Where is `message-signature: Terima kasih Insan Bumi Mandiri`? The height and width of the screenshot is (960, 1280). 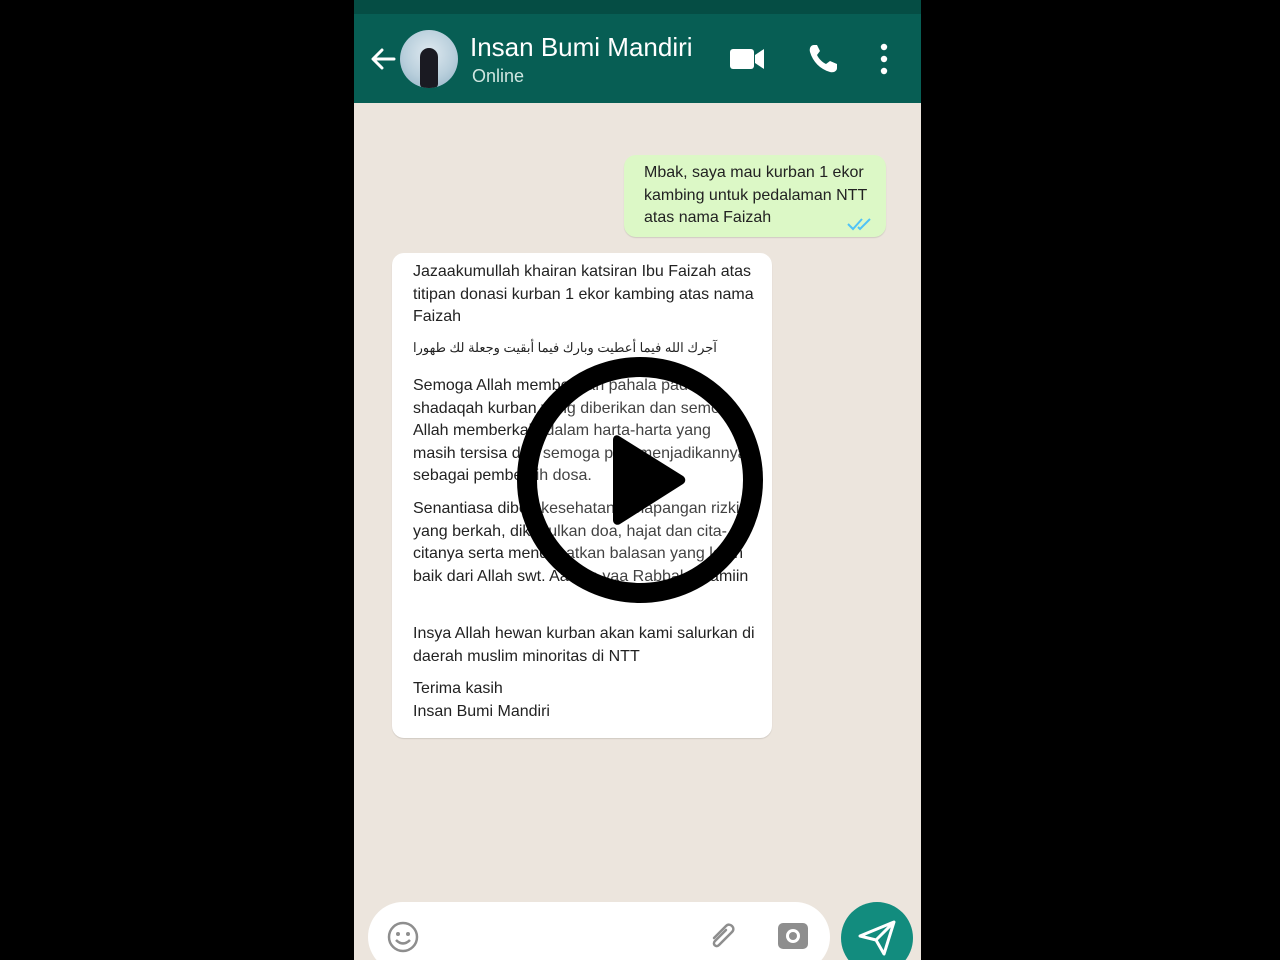
message-signature: Terima kasih Insan Bumi Mandiri is located at coordinates (585, 700).